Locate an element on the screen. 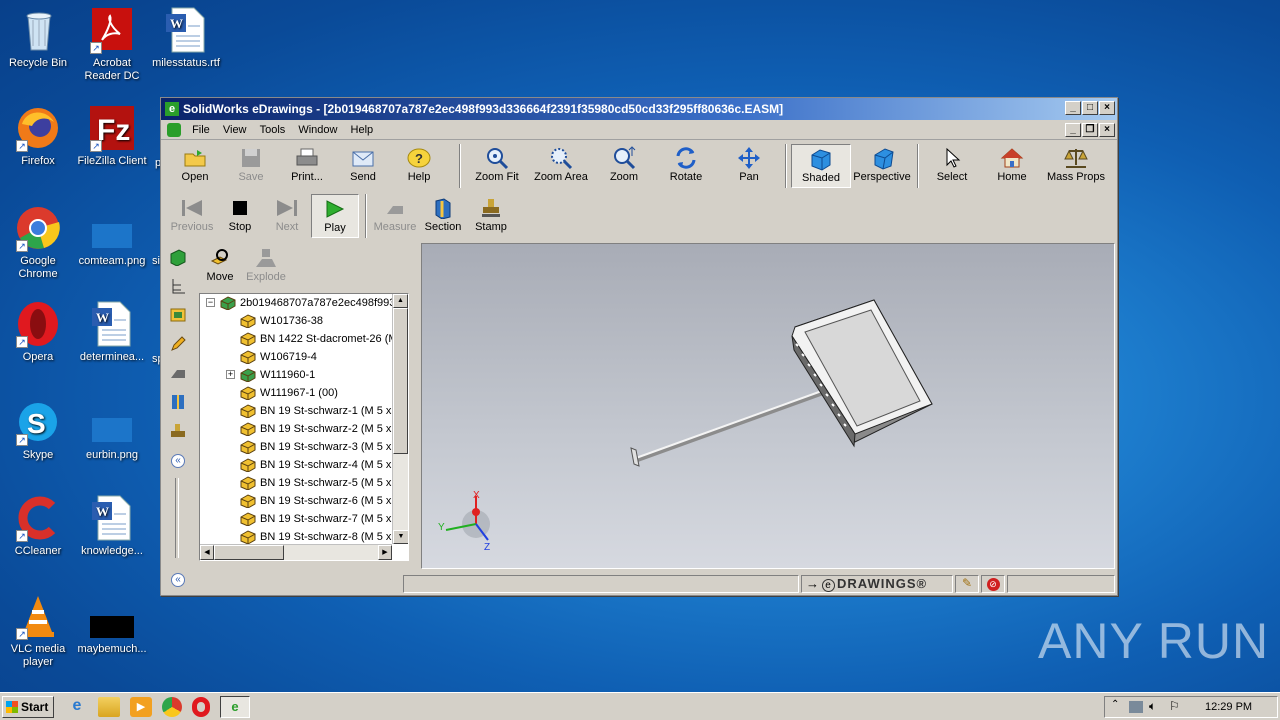  desktop-icon-milesstatus: W milesstatus.rtf is located at coordinates (186, 38).